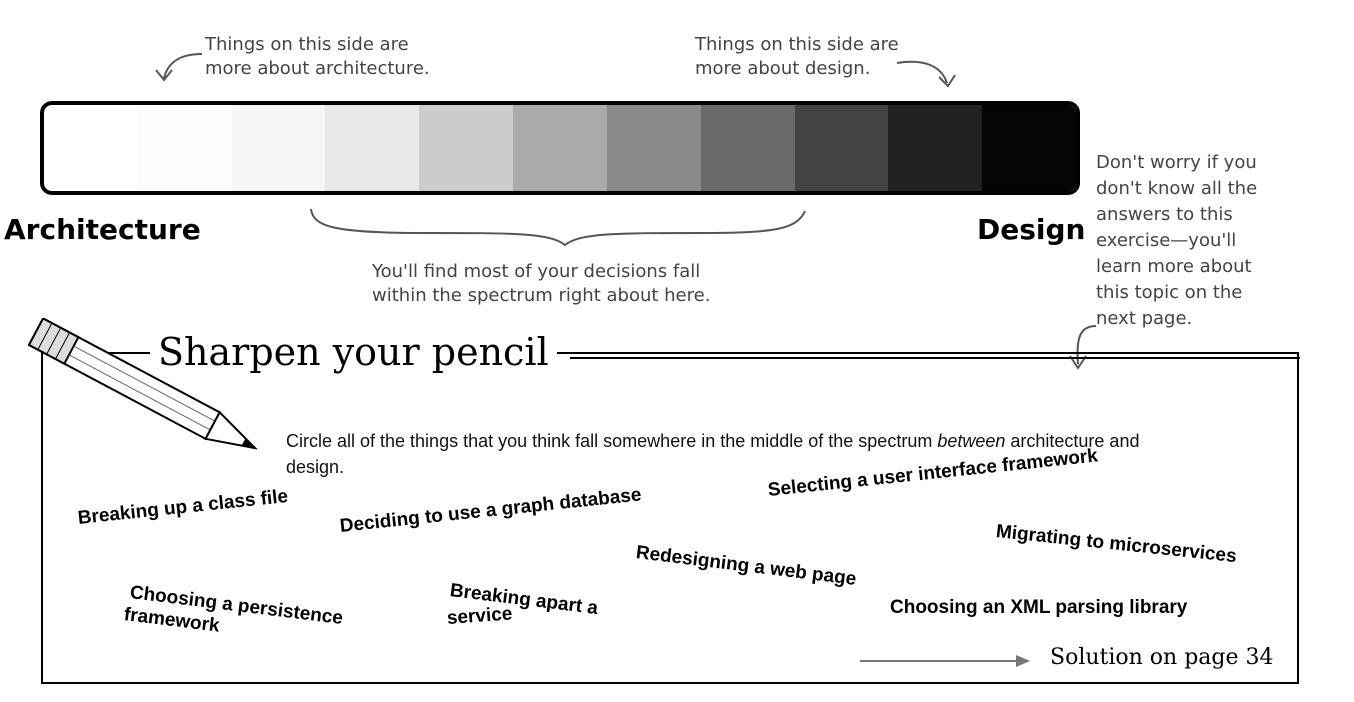 Image resolution: width=1354 pixels, height=702 pixels. Describe the element at coordinates (1169, 292) in the screenshot. I see `note-line: this topic on the` at that location.